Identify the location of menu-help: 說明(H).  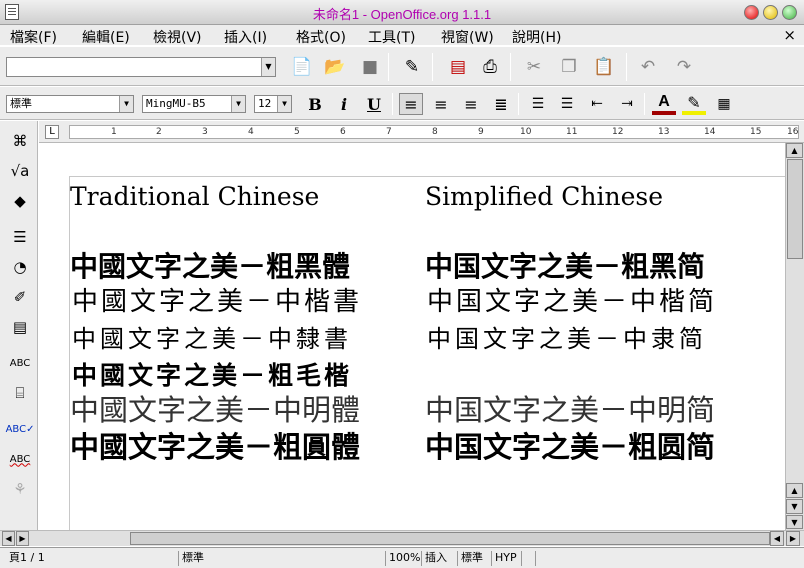
(536, 37).